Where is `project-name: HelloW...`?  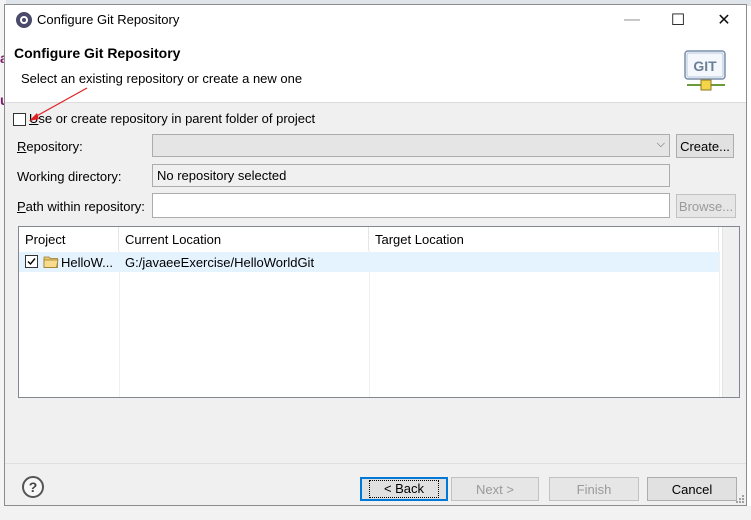 project-name: HelloW... is located at coordinates (87, 262).